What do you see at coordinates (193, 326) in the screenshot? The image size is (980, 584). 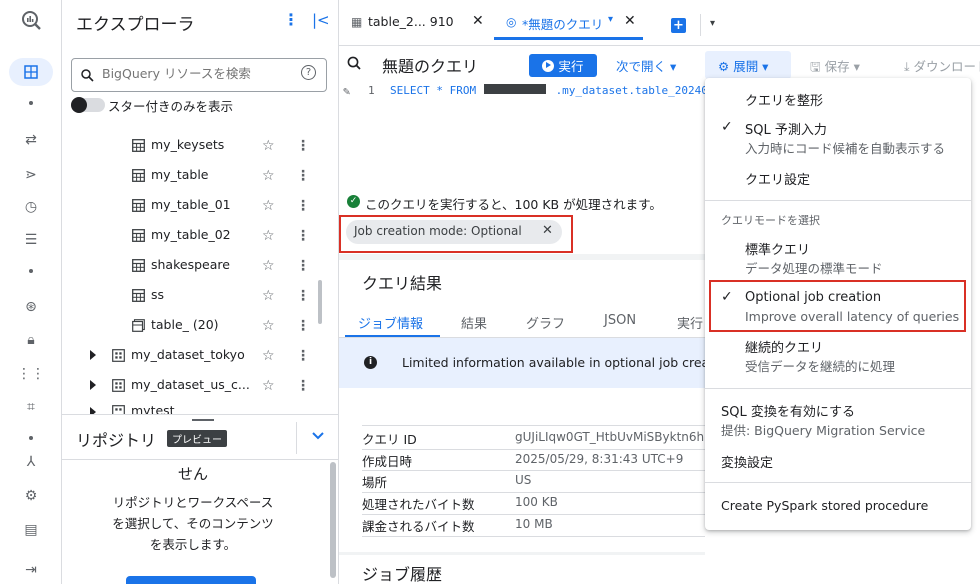 I see `tree-item-sharded-table: table_ (20) ☆ ⋮` at bounding box center [193, 326].